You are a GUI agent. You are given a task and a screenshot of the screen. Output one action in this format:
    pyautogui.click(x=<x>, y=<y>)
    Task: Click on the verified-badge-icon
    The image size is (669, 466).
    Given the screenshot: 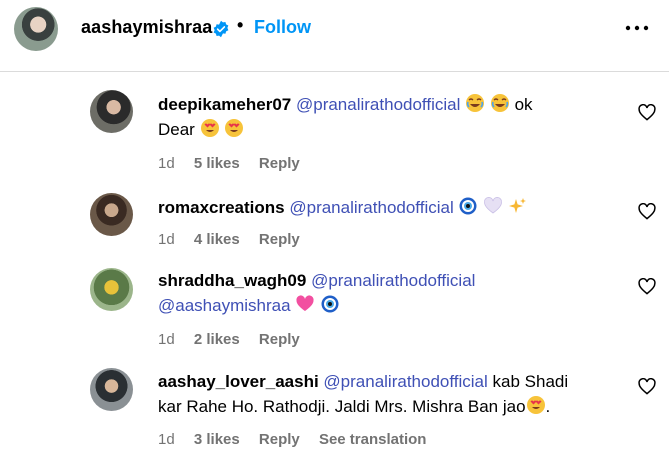 What is the action you would take?
    pyautogui.click(x=221, y=29)
    